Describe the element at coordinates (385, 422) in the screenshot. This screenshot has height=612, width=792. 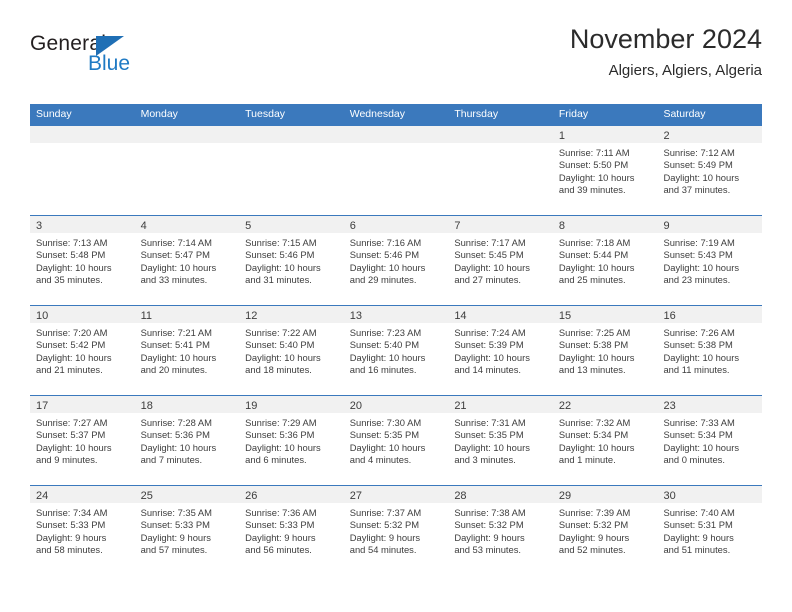
I see `sunrise-text: Sunrise: 7:30 AM` at that location.